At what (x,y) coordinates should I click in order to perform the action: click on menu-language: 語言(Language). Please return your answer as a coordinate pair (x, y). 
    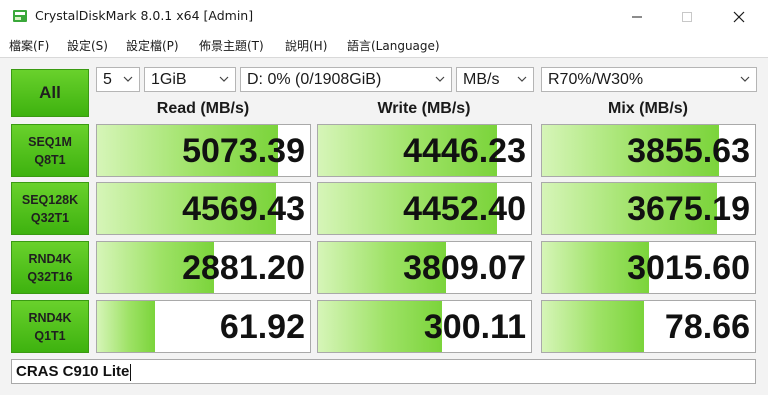
    Looking at the image, I should click on (393, 45).